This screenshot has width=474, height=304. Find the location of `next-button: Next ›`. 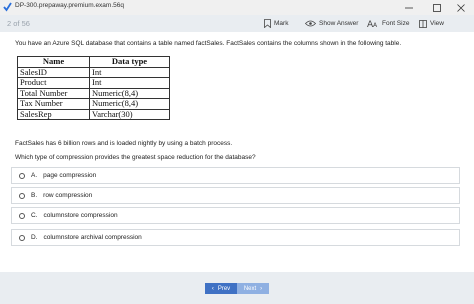

next-button: Next › is located at coordinates (253, 288).